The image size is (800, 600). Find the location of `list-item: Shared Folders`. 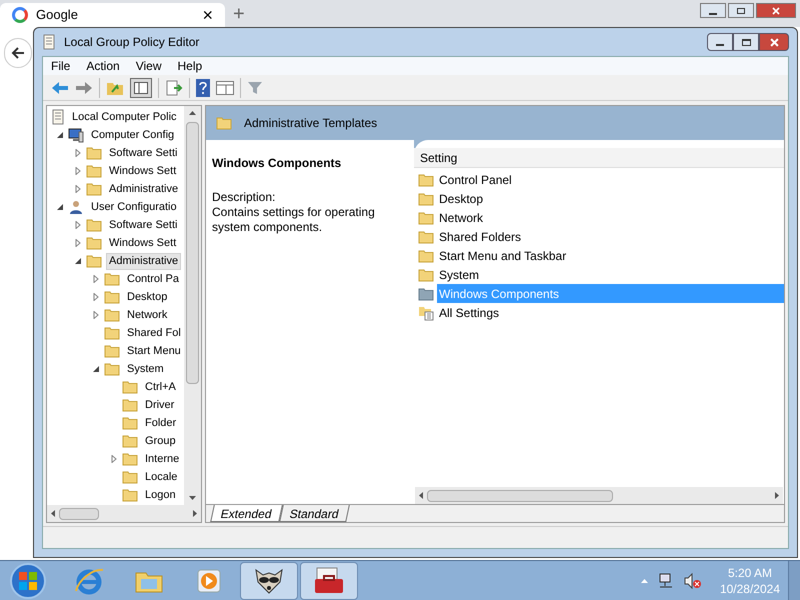

list-item: Shared Folders is located at coordinates (610, 236).